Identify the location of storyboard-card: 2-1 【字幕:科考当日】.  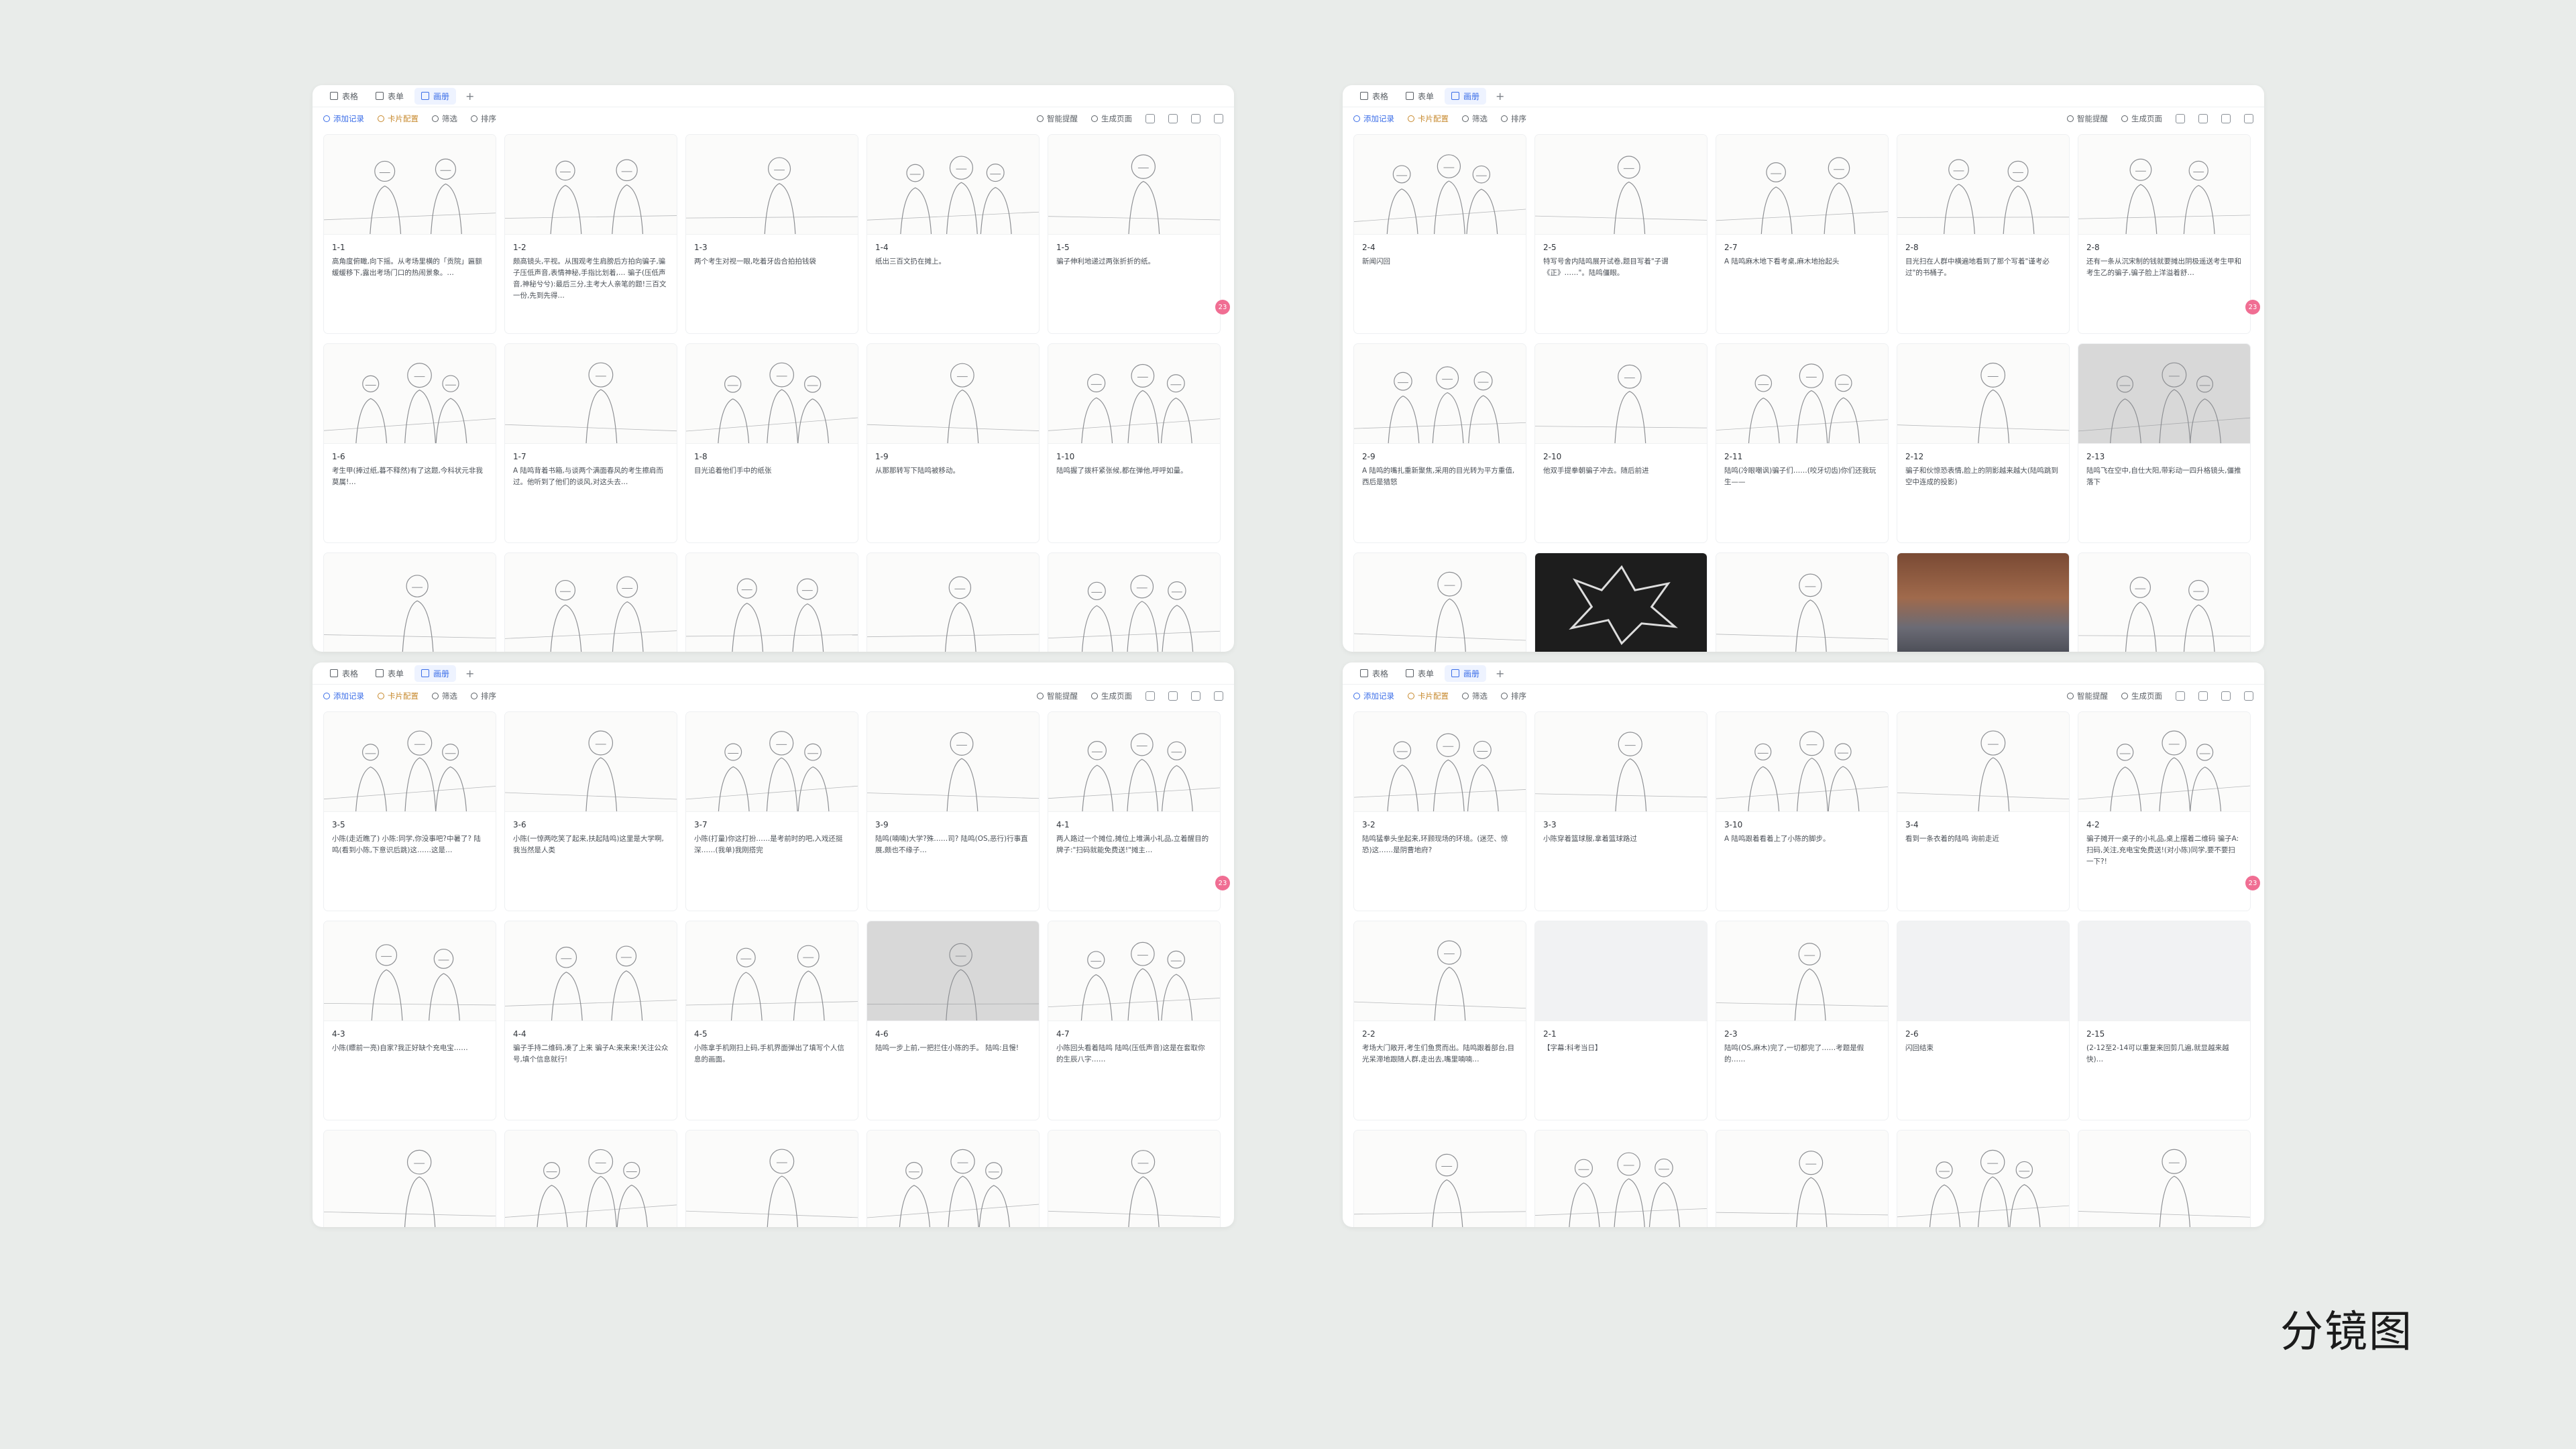
(1620, 1021).